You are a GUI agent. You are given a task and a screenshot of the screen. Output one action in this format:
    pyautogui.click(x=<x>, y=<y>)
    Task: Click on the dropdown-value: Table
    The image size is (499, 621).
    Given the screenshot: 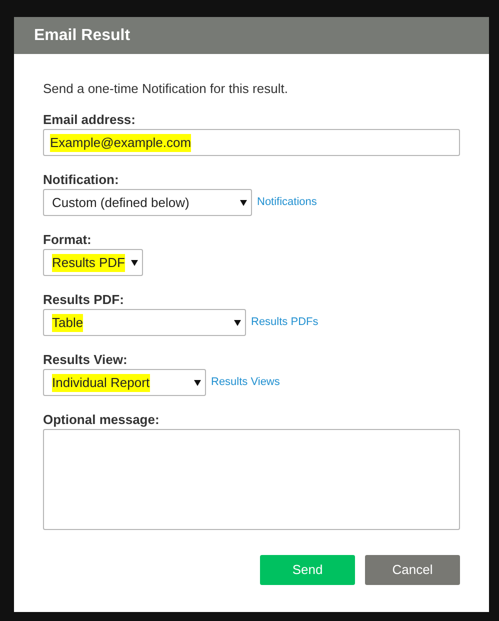 What is the action you would take?
    pyautogui.click(x=68, y=323)
    